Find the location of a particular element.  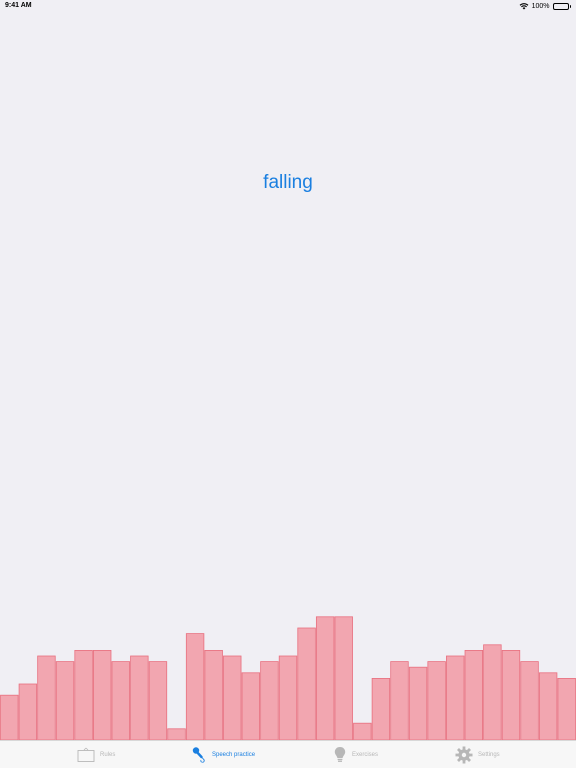

status-right: 100% is located at coordinates (545, 6).